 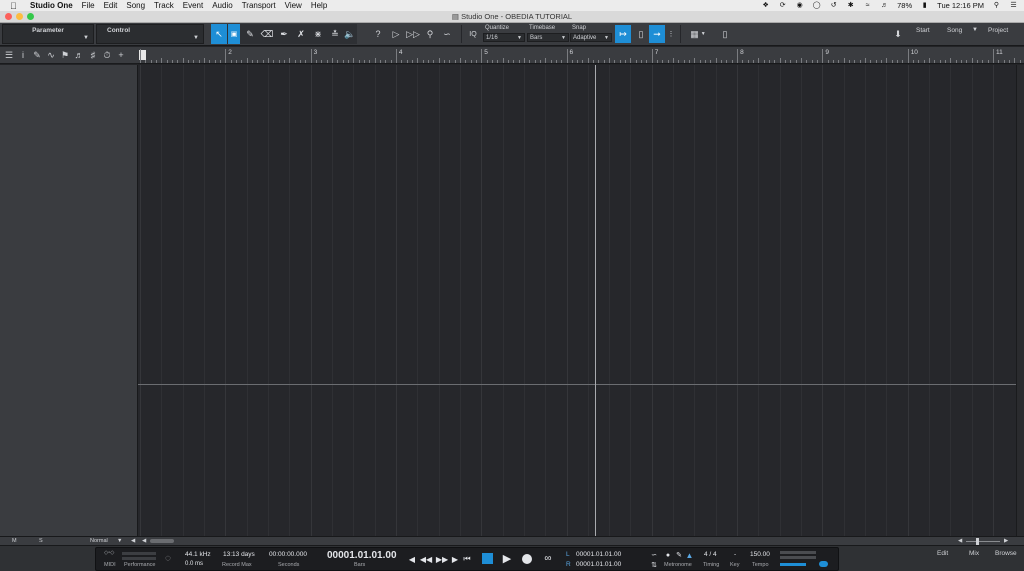 I want to click on add-track-icon: +, so click(x=121, y=55).